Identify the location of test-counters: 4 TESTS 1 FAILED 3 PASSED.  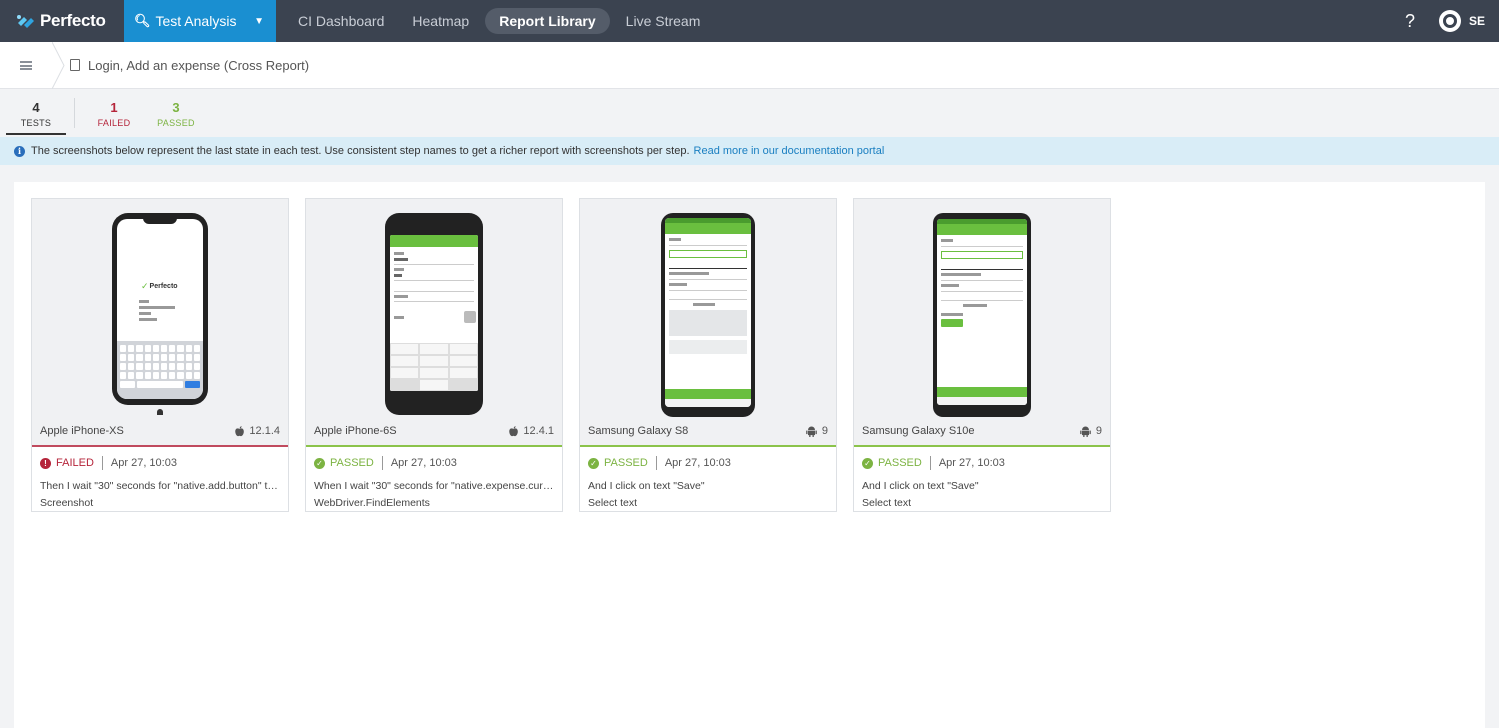
(103, 113).